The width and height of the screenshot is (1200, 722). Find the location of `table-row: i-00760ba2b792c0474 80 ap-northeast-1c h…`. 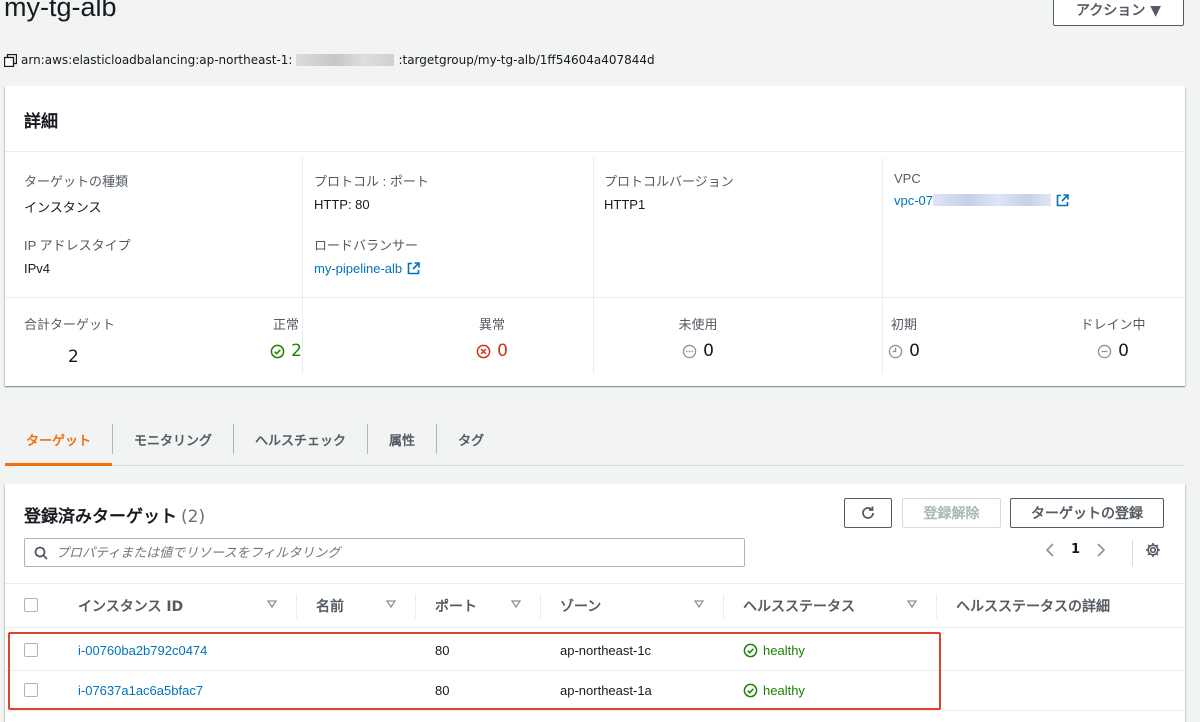

table-row: i-00760ba2b792c0474 80 ap-northeast-1c h… is located at coordinates (595, 651).